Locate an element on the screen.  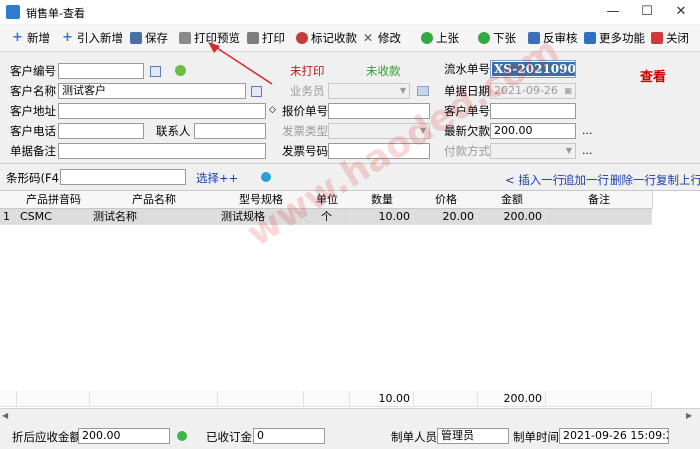
pay-method-select: ▼ is located at coordinates (533, 151).